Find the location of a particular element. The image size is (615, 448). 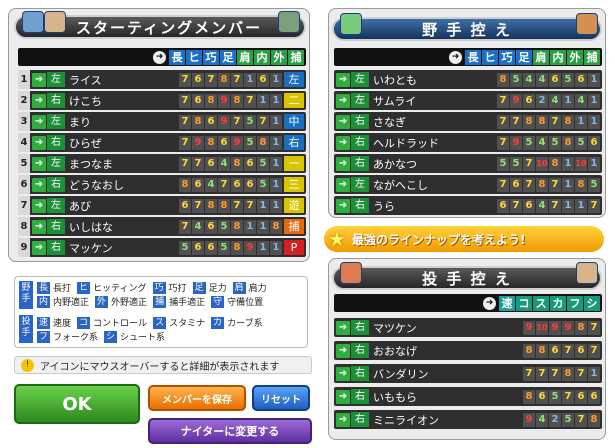

stat-value: 4 is located at coordinates (542, 205).